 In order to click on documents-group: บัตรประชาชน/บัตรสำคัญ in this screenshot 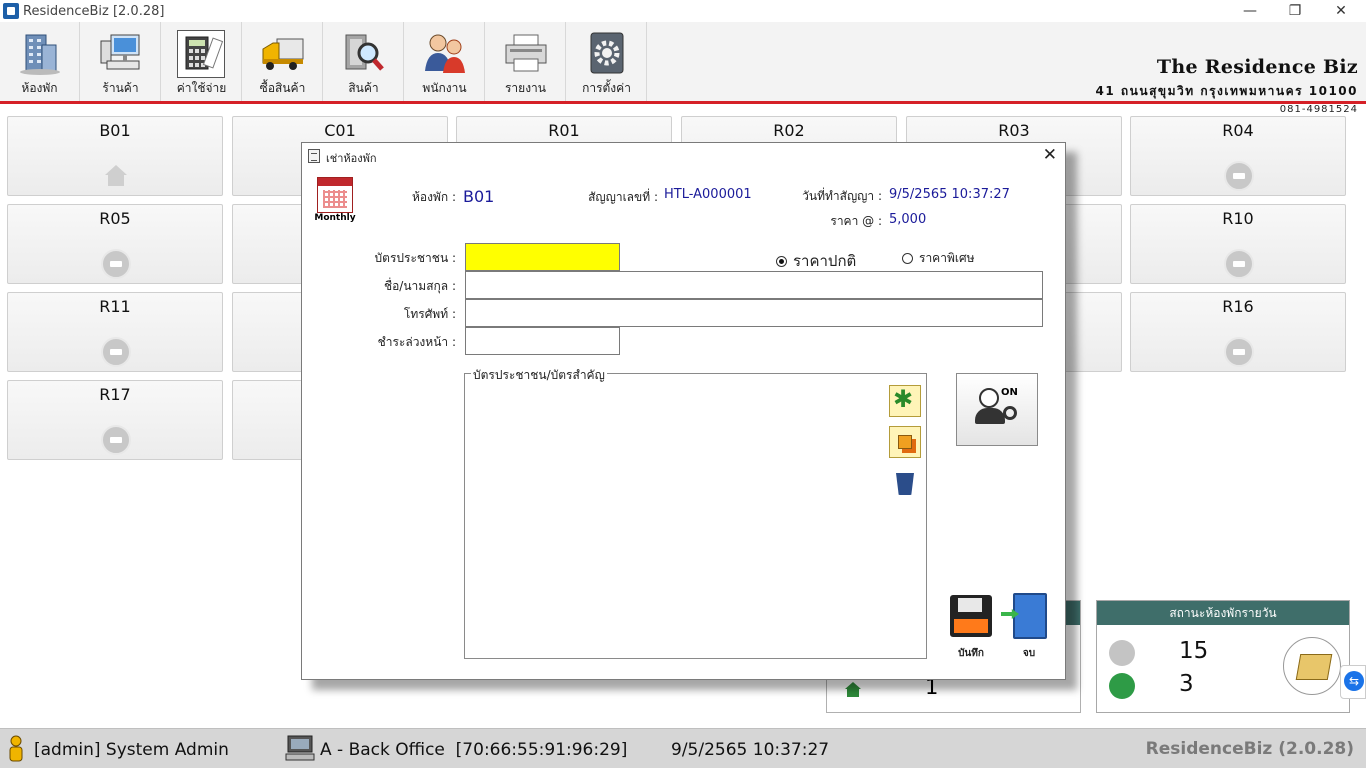, I will do `click(695, 512)`.